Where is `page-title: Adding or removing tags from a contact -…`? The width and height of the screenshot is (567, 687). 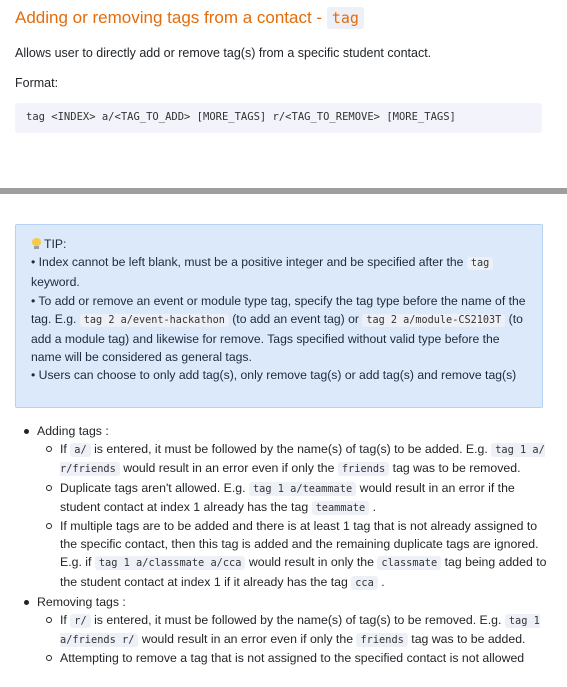
page-title: Adding or removing tags from a contact -… is located at coordinates (189, 18).